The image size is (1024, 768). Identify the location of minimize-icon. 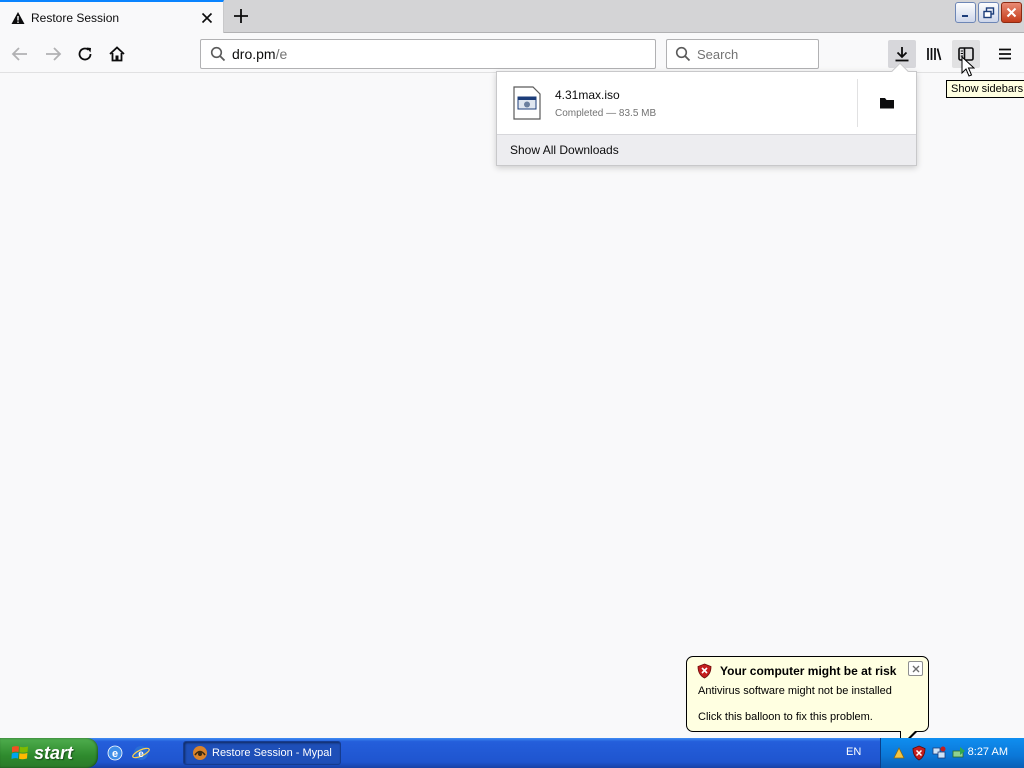
(964, 15).